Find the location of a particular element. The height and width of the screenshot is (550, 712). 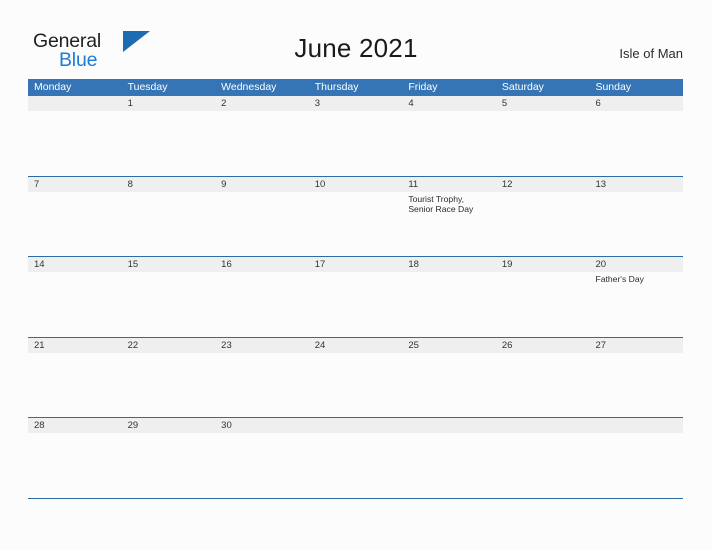

calendar-day-cell: 6 is located at coordinates (636, 136).